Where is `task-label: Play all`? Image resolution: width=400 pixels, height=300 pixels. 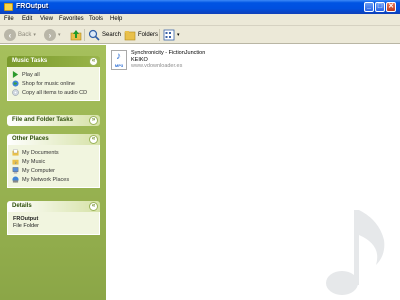
task-label: Play all is located at coordinates (31, 74).